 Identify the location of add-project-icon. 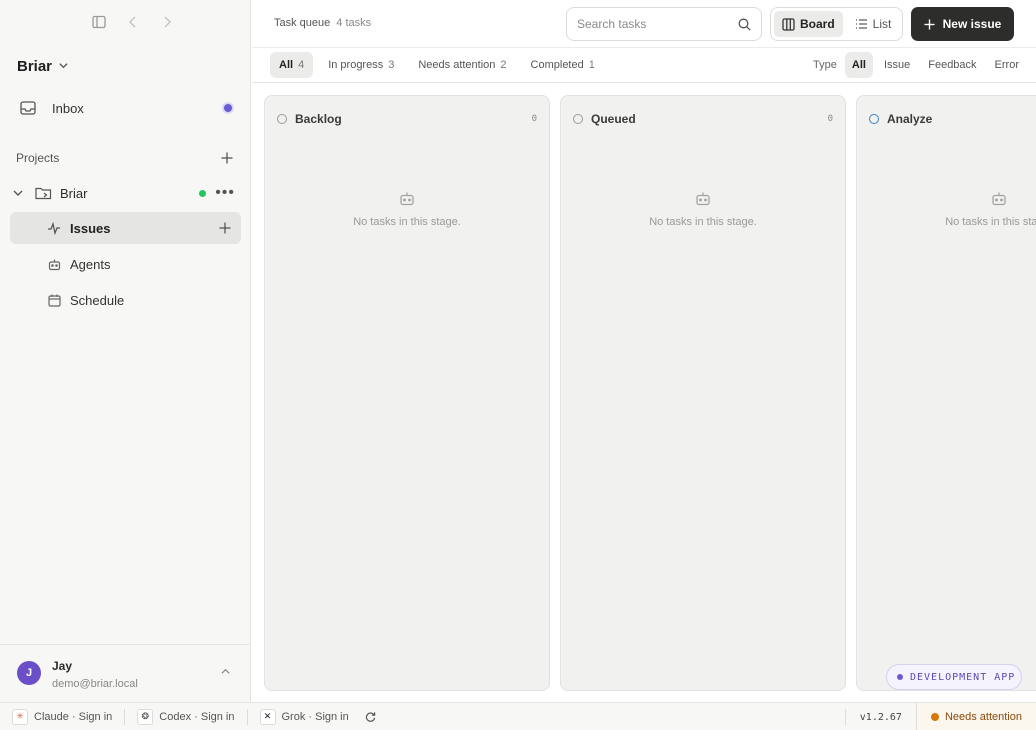
(227, 158).